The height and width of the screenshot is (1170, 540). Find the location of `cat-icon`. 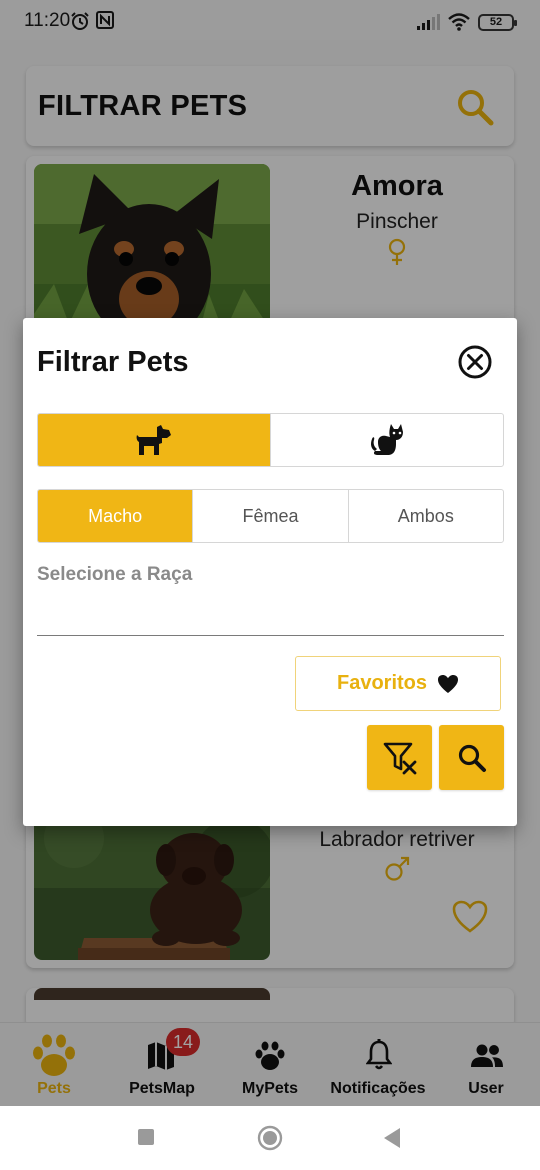

cat-icon is located at coordinates (387, 439).